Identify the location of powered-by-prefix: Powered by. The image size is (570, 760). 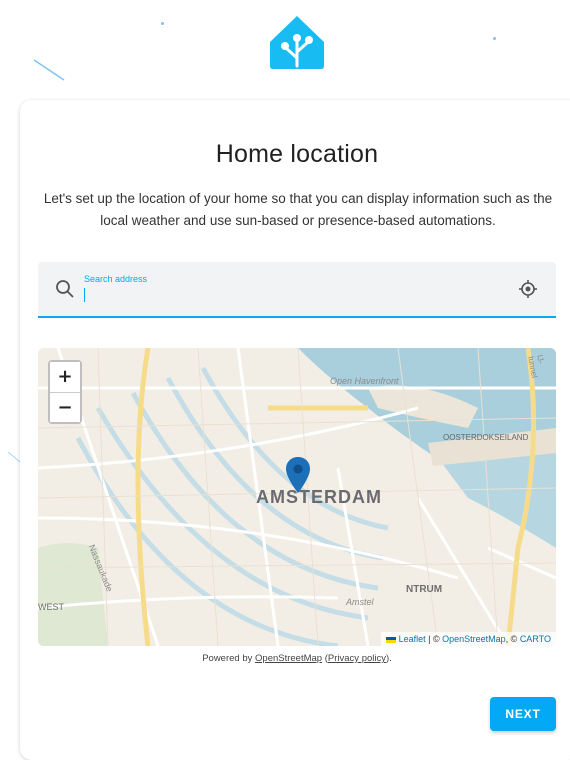
(229, 658).